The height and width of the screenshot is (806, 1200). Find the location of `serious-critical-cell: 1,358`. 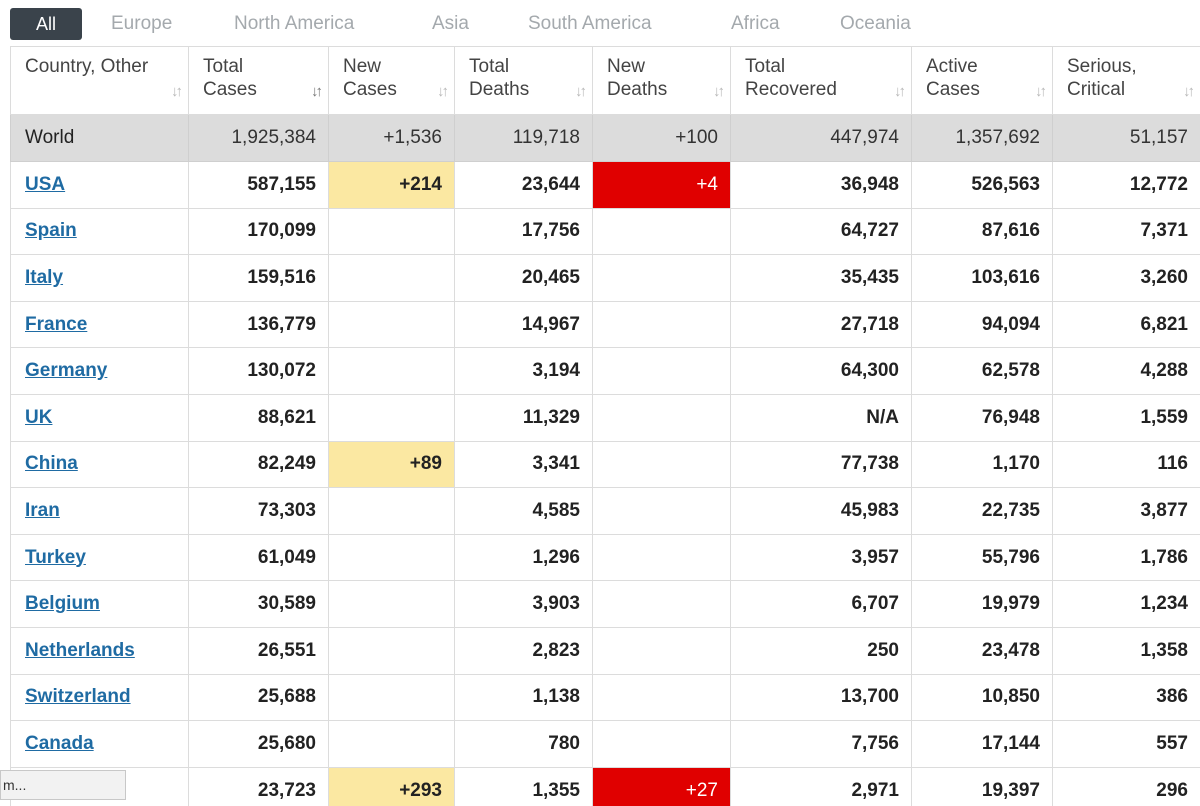

serious-critical-cell: 1,358 is located at coordinates (1126, 650).